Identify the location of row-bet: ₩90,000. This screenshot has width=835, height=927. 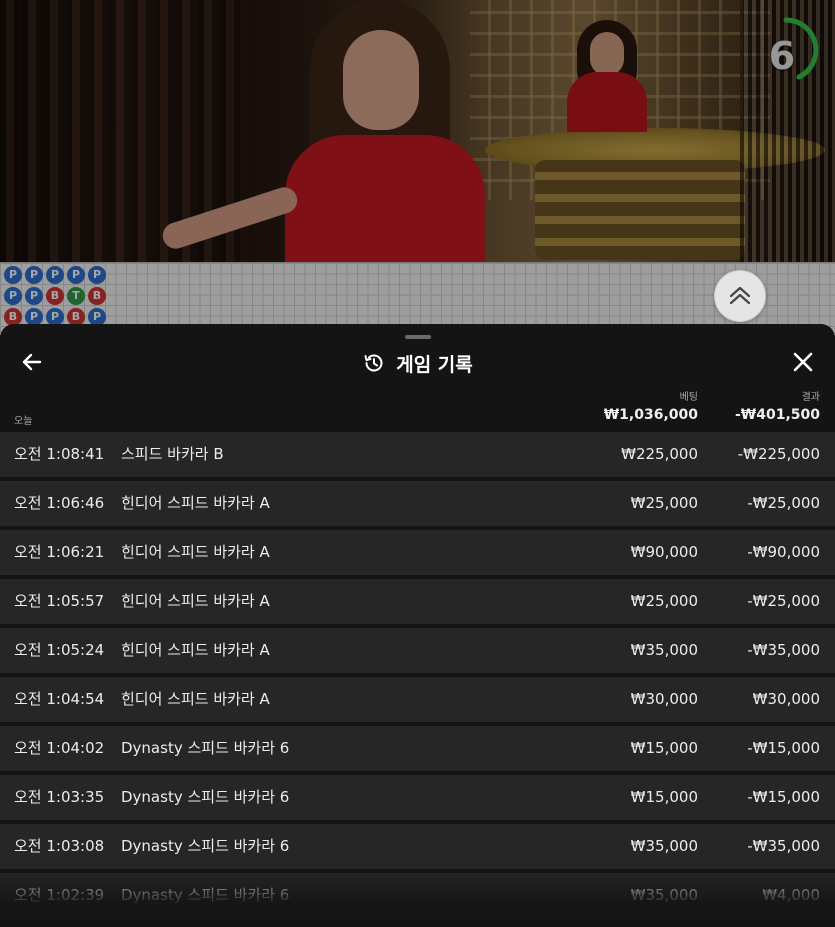
(664, 552).